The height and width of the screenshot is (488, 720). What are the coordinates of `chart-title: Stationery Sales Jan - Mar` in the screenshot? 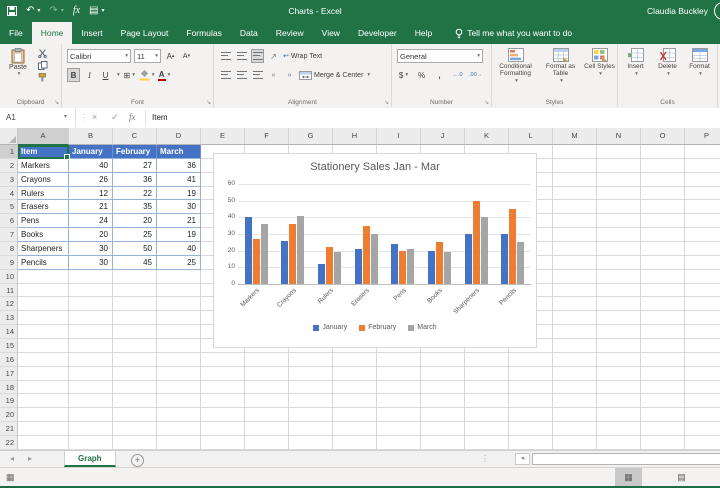 It's located at (375, 167).